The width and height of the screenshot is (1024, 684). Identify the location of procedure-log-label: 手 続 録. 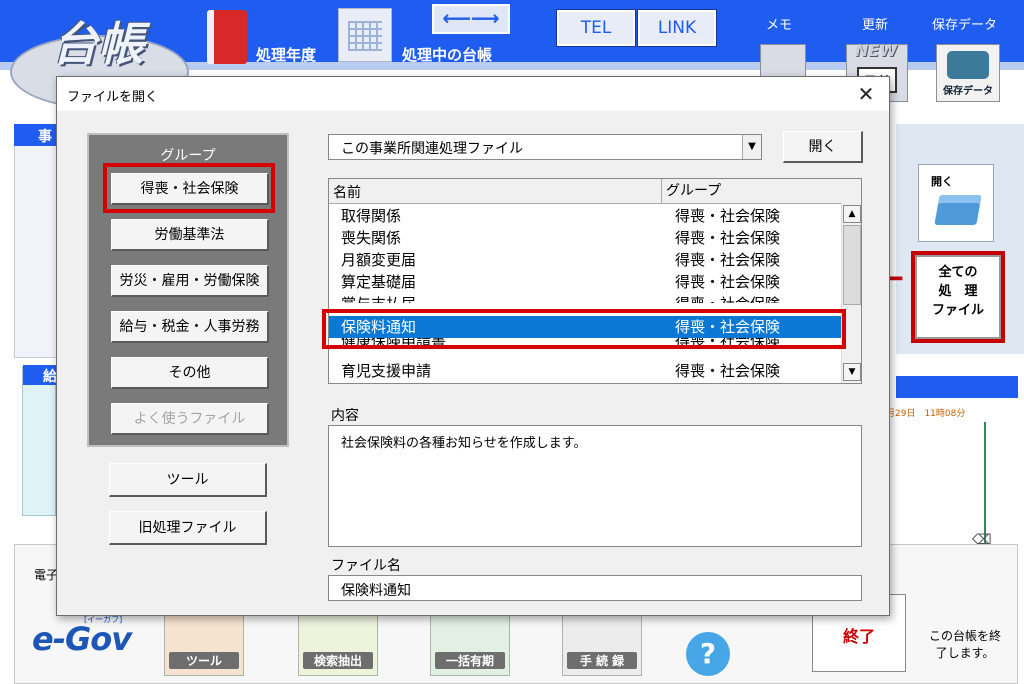
(602, 660).